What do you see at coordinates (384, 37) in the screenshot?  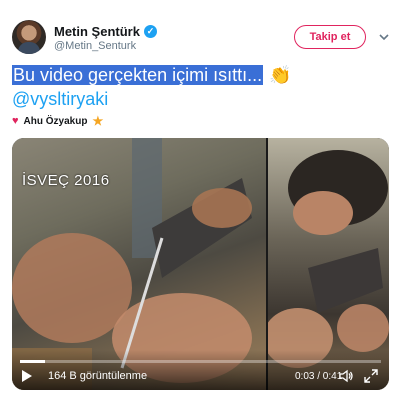 I see `chevron-down-icon` at bounding box center [384, 37].